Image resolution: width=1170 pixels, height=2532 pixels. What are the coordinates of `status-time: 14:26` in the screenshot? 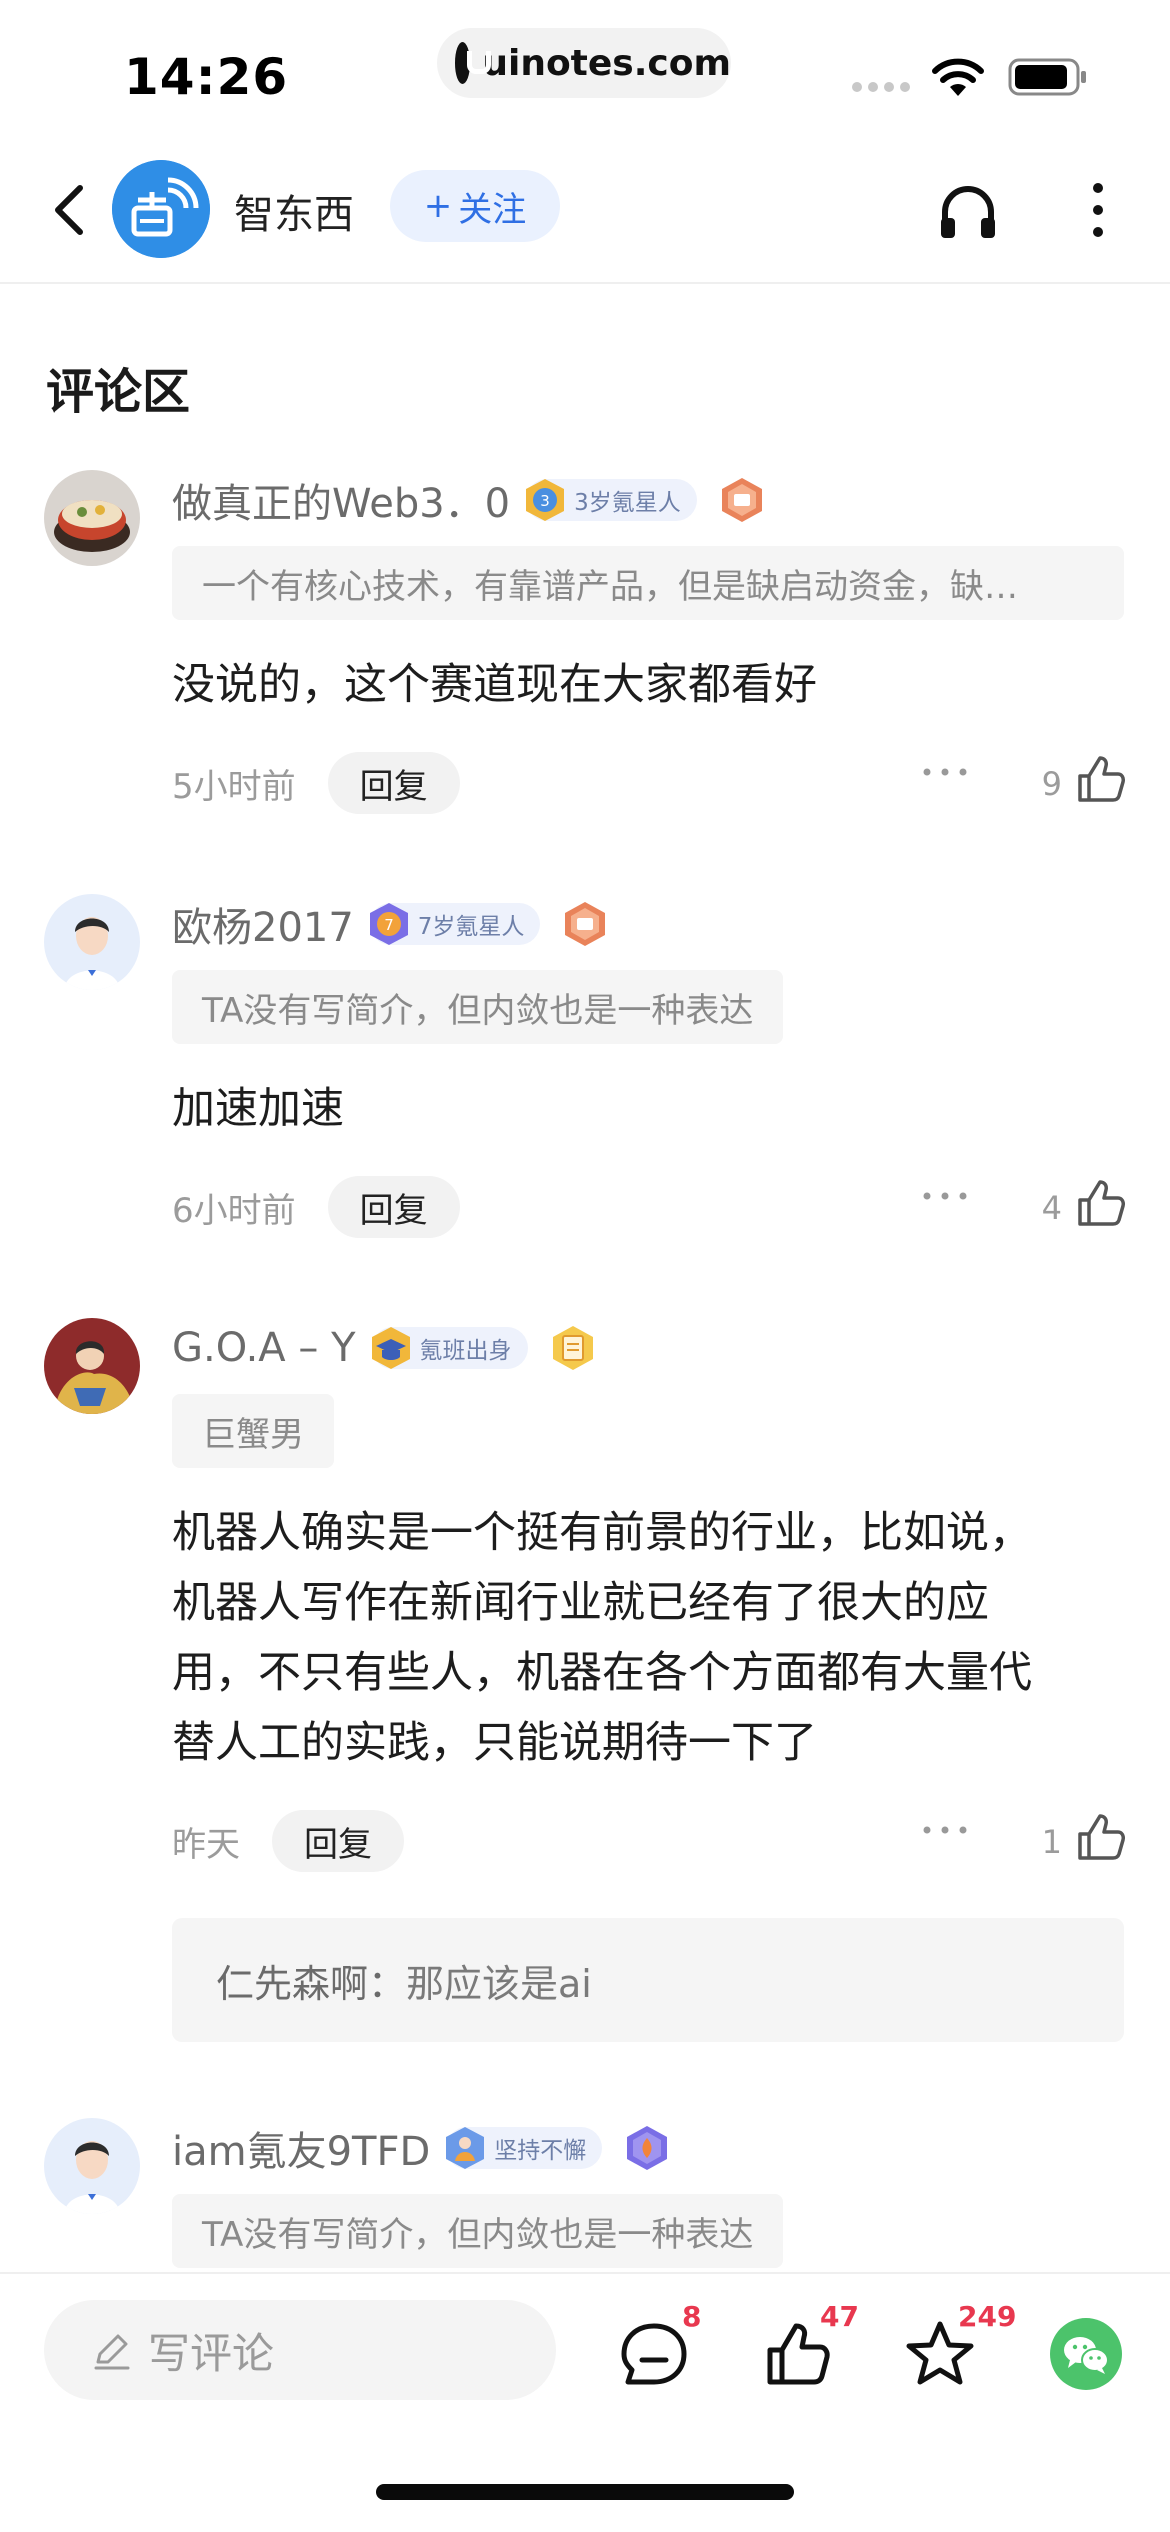 It's located at (206, 77).